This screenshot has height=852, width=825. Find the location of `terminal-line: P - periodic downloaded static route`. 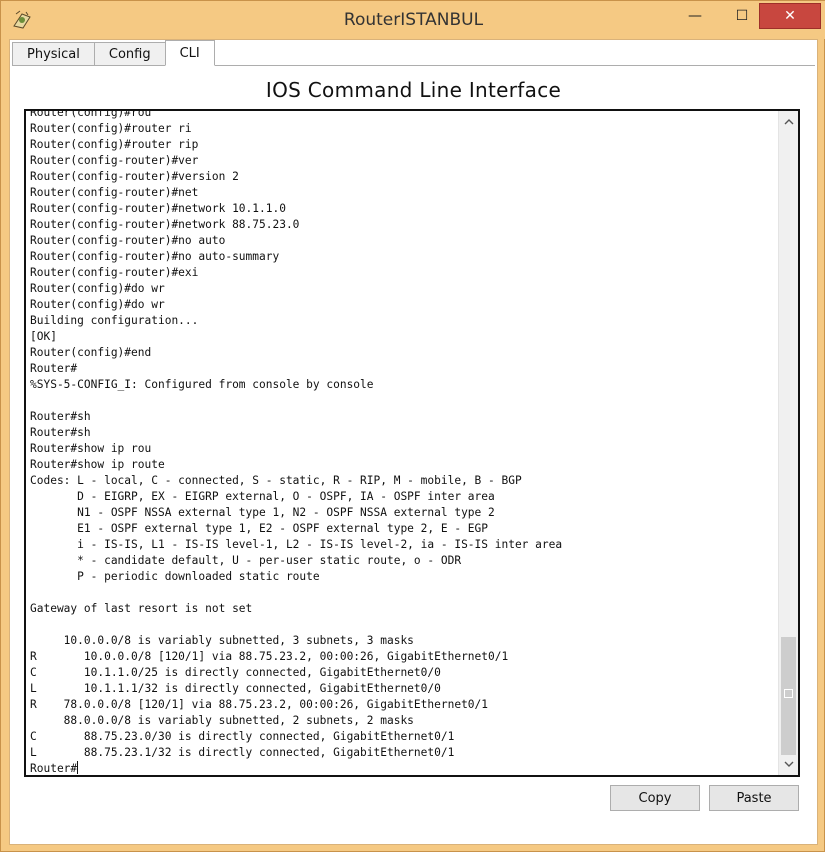

terminal-line: P - periodic downloaded static route is located at coordinates (175, 576).